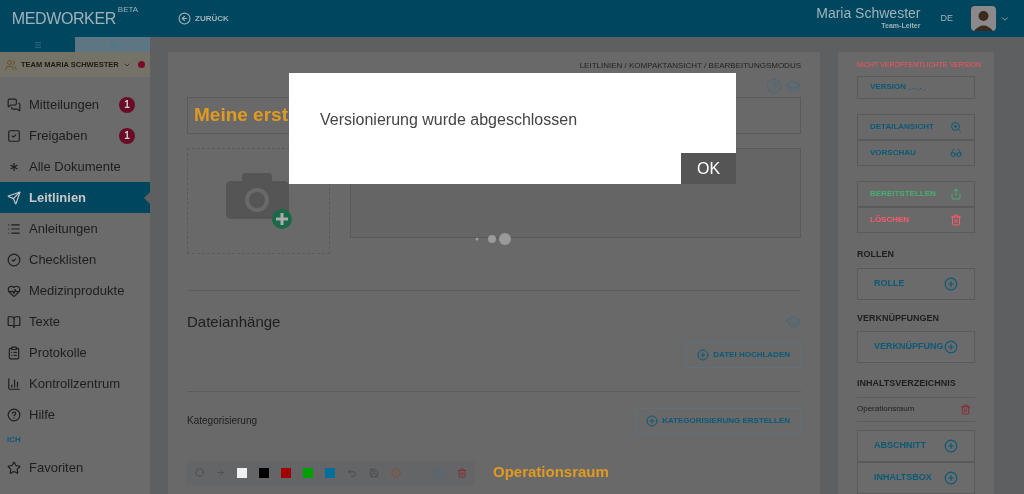  What do you see at coordinates (793, 86) in the screenshot?
I see `graduation-cap-icon` at bounding box center [793, 86].